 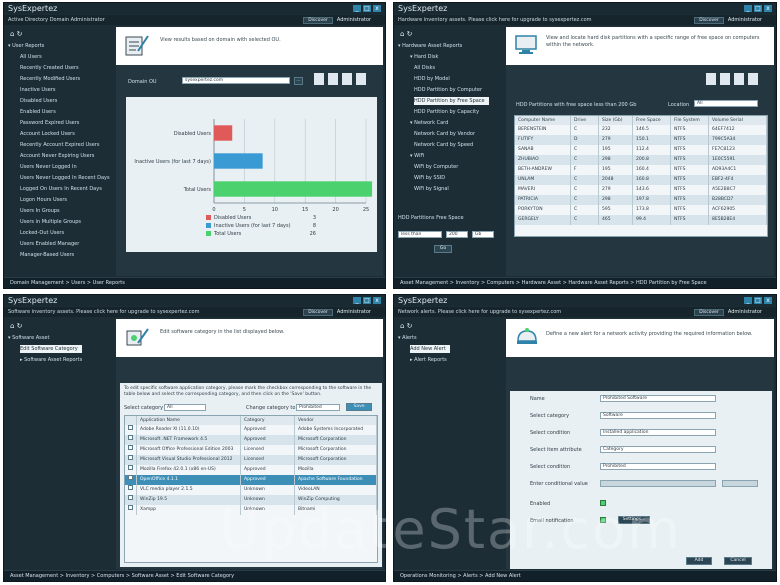 I want to click on nav-item-user-report: Account Never Expiring Users, so click(x=60, y=156).